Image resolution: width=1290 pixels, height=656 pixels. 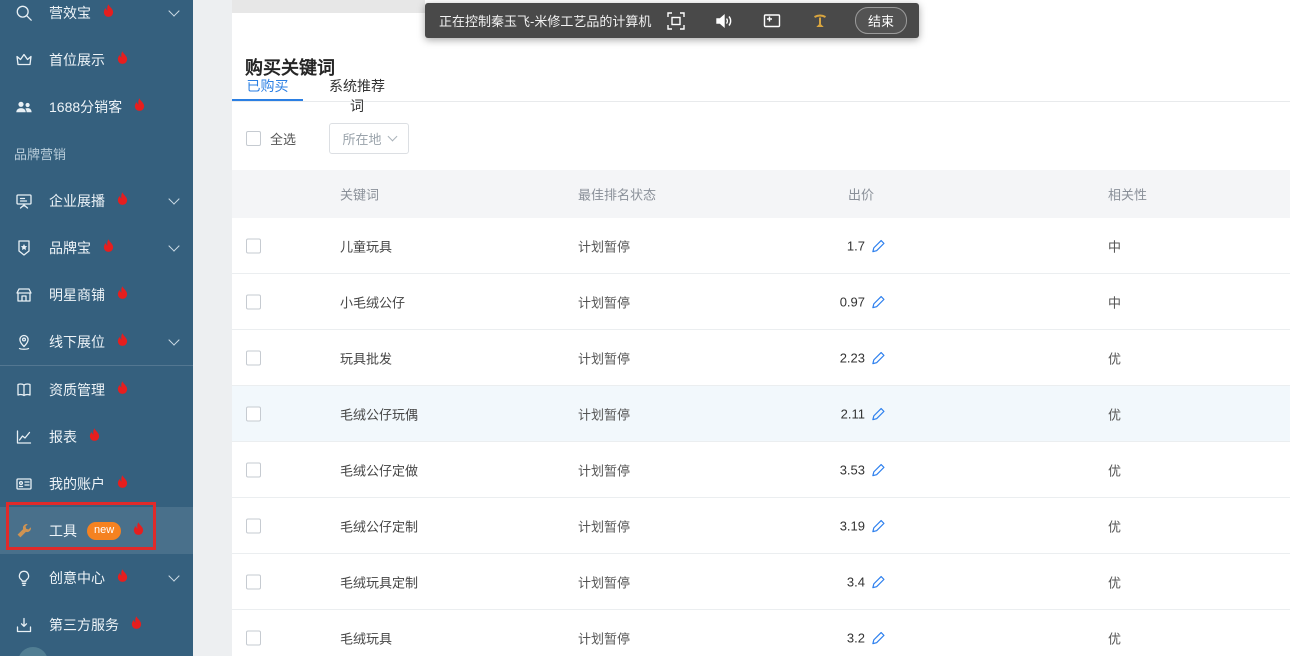 What do you see at coordinates (880, 20) in the screenshot?
I see `end-control-button: 结束` at bounding box center [880, 20].